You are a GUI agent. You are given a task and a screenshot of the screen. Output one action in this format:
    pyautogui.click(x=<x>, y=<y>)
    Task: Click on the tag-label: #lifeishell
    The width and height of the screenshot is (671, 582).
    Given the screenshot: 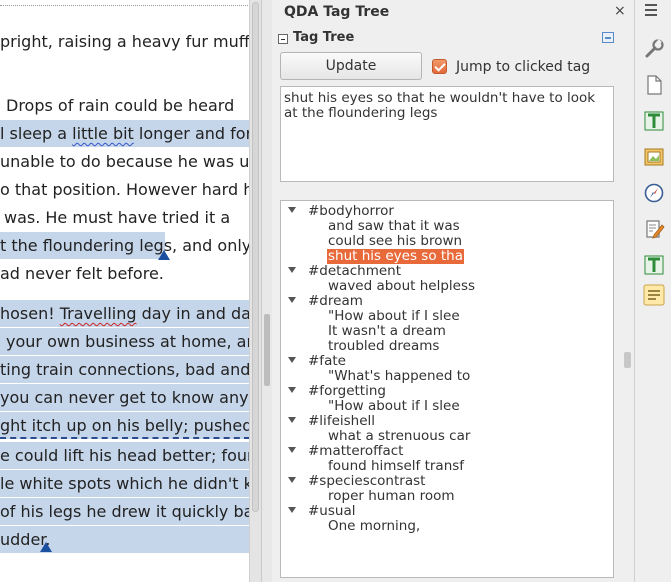 What is the action you would take?
    pyautogui.click(x=342, y=421)
    